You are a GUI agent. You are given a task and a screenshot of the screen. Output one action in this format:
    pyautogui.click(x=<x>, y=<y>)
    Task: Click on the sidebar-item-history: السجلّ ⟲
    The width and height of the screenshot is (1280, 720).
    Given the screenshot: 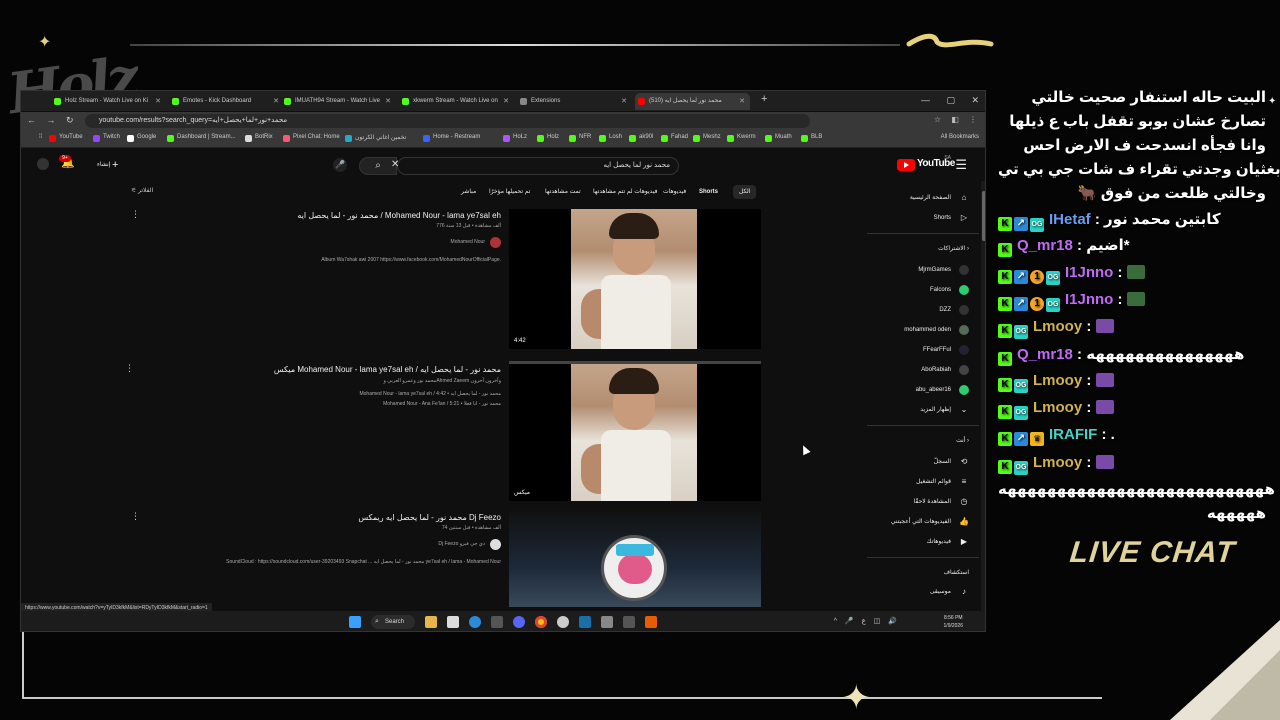 What is the action you would take?
    pyautogui.click(x=909, y=462)
    